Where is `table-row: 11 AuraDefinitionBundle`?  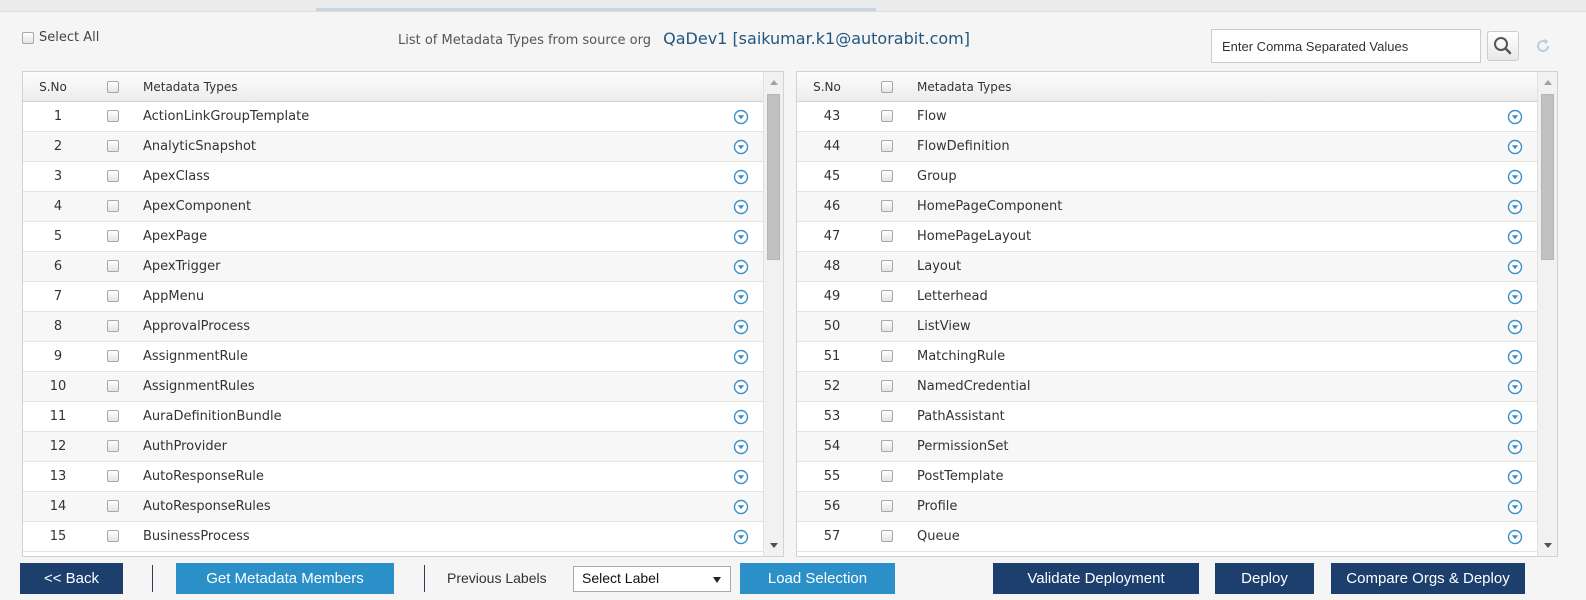
table-row: 11 AuraDefinitionBundle is located at coordinates (393, 417).